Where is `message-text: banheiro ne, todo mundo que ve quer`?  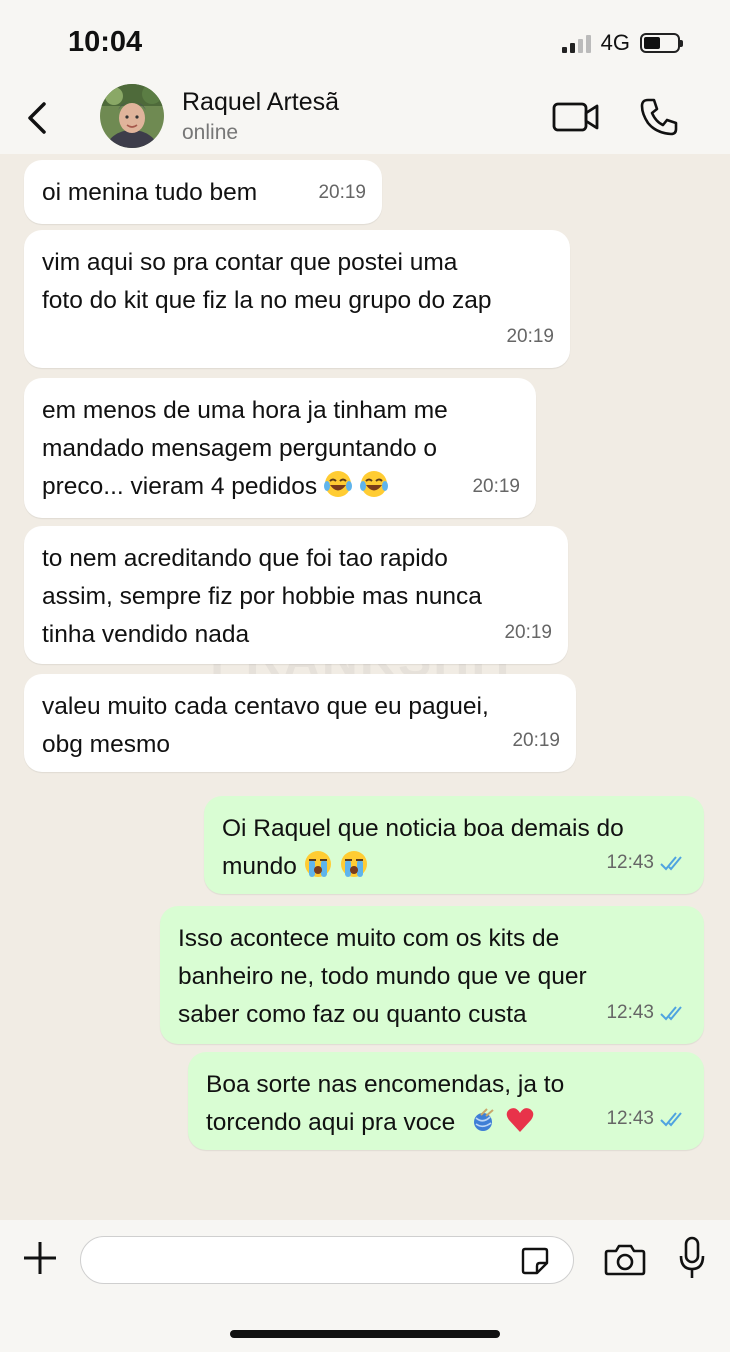
message-text: banheiro ne, todo mundo que ve quer is located at coordinates (382, 976).